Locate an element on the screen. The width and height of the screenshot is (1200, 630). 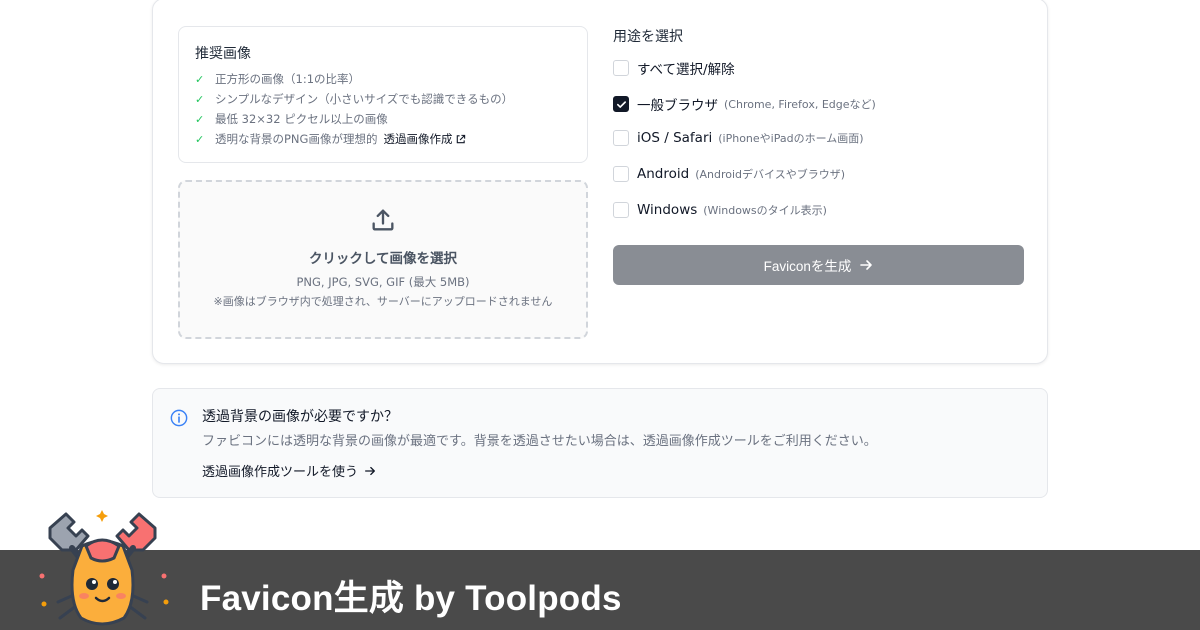
option-label: Windows is located at coordinates (667, 210).